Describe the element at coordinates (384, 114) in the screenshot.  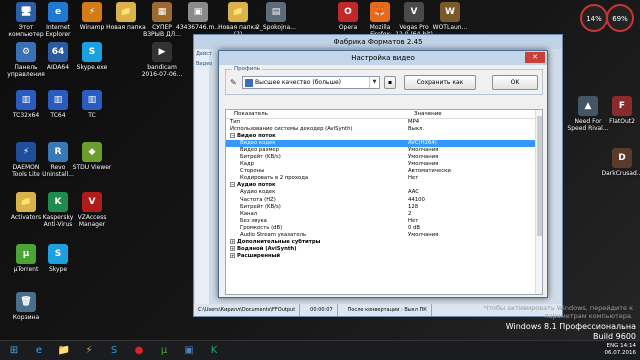
I see `table-header: Показатель Значение` at that location.